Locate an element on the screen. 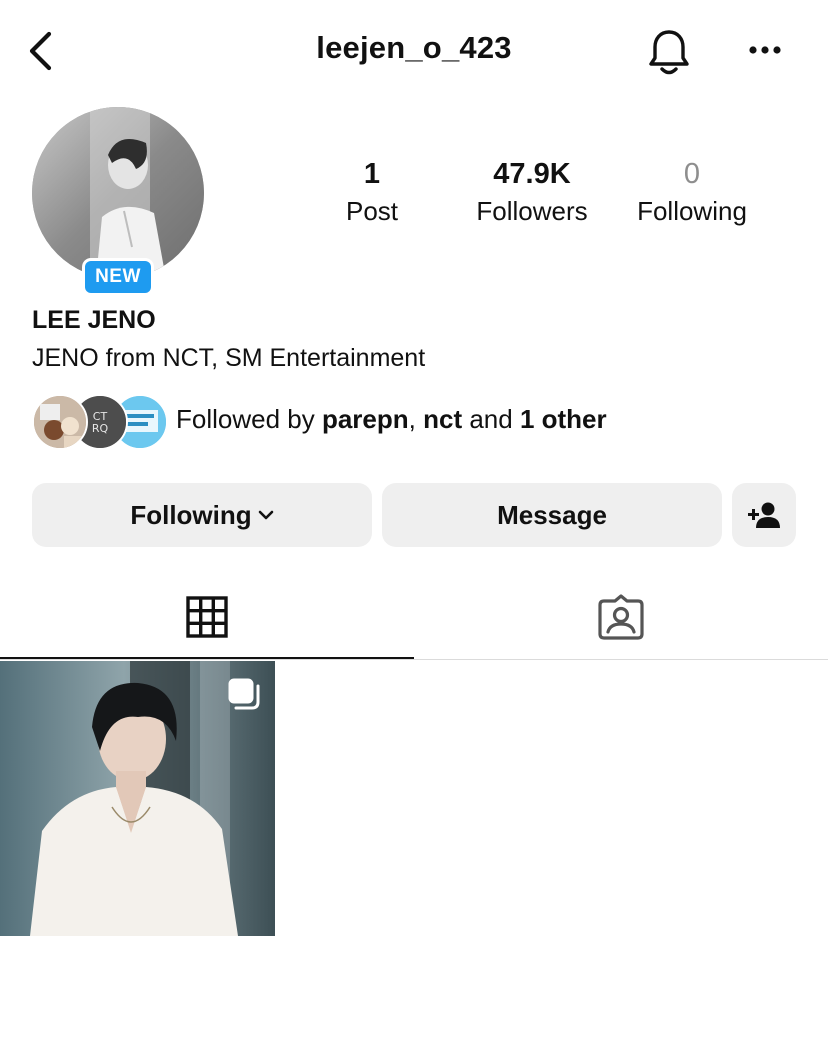 The image size is (828, 1038). post-thumbnail is located at coordinates (137, 798).